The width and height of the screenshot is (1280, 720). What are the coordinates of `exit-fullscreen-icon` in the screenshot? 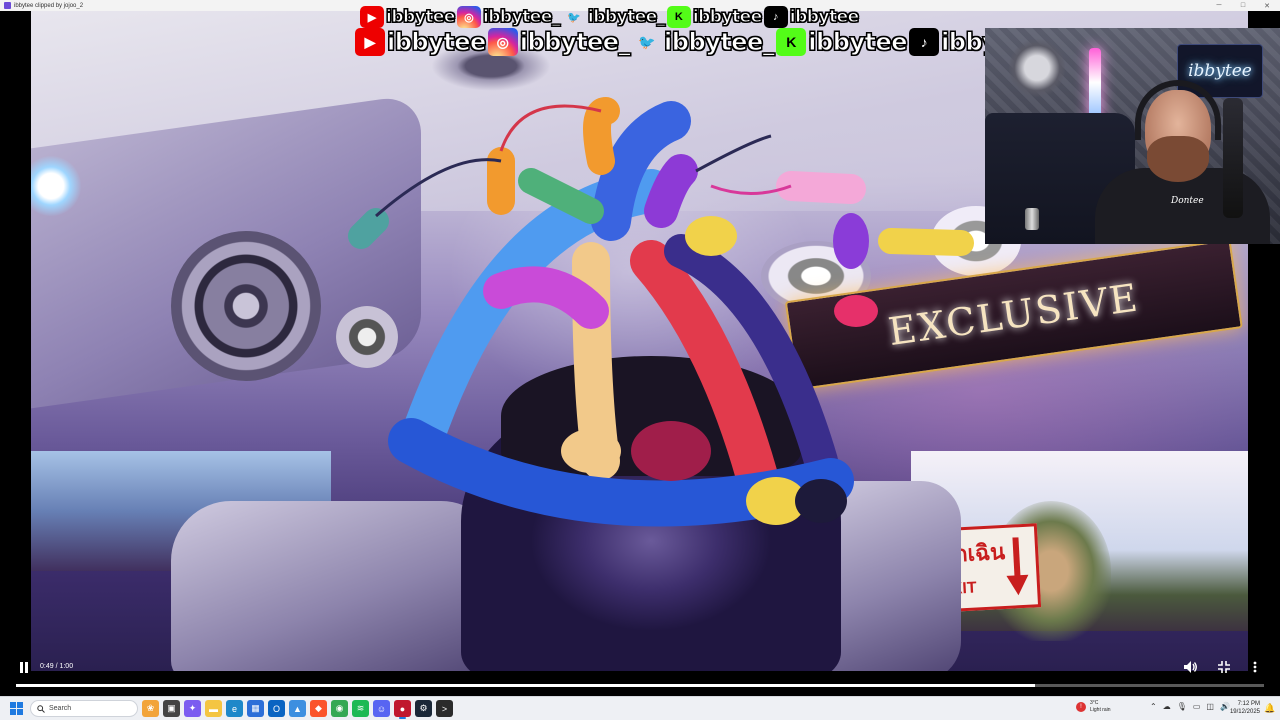 It's located at (1224, 667).